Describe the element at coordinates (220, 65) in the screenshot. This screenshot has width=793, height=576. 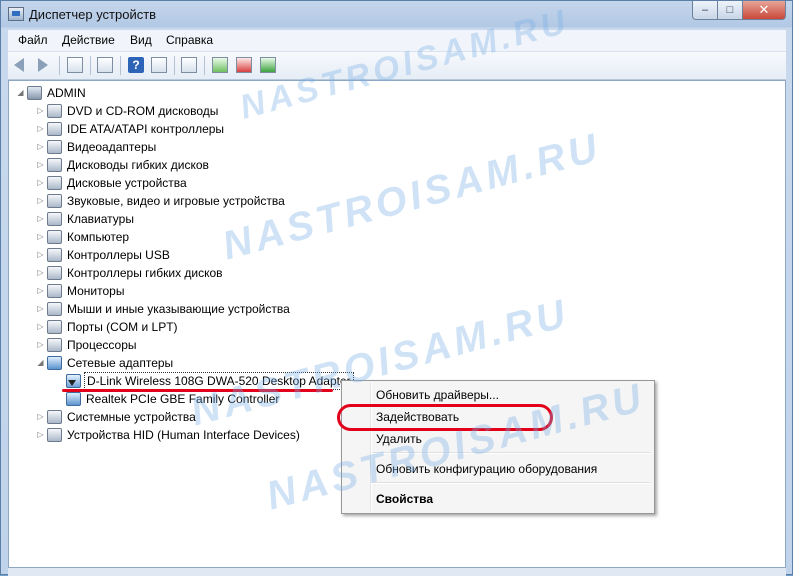
I see `update-driver-icon` at that location.